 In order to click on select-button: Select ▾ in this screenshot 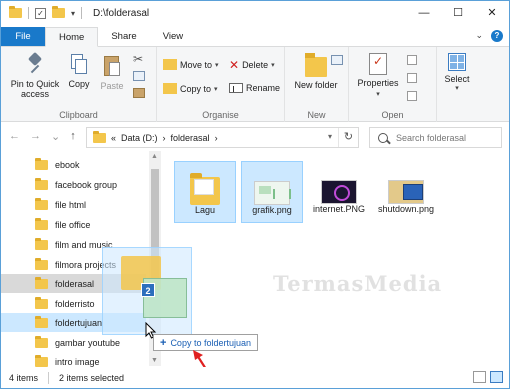, I will do `click(457, 73)`.